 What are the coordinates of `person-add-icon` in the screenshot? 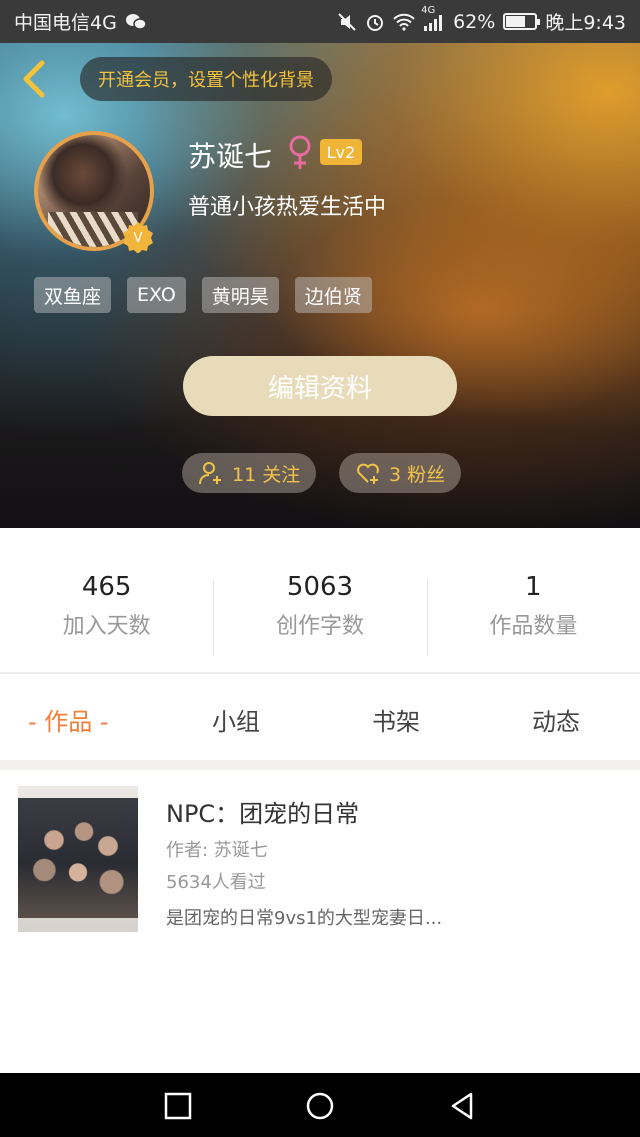 It's located at (210, 473).